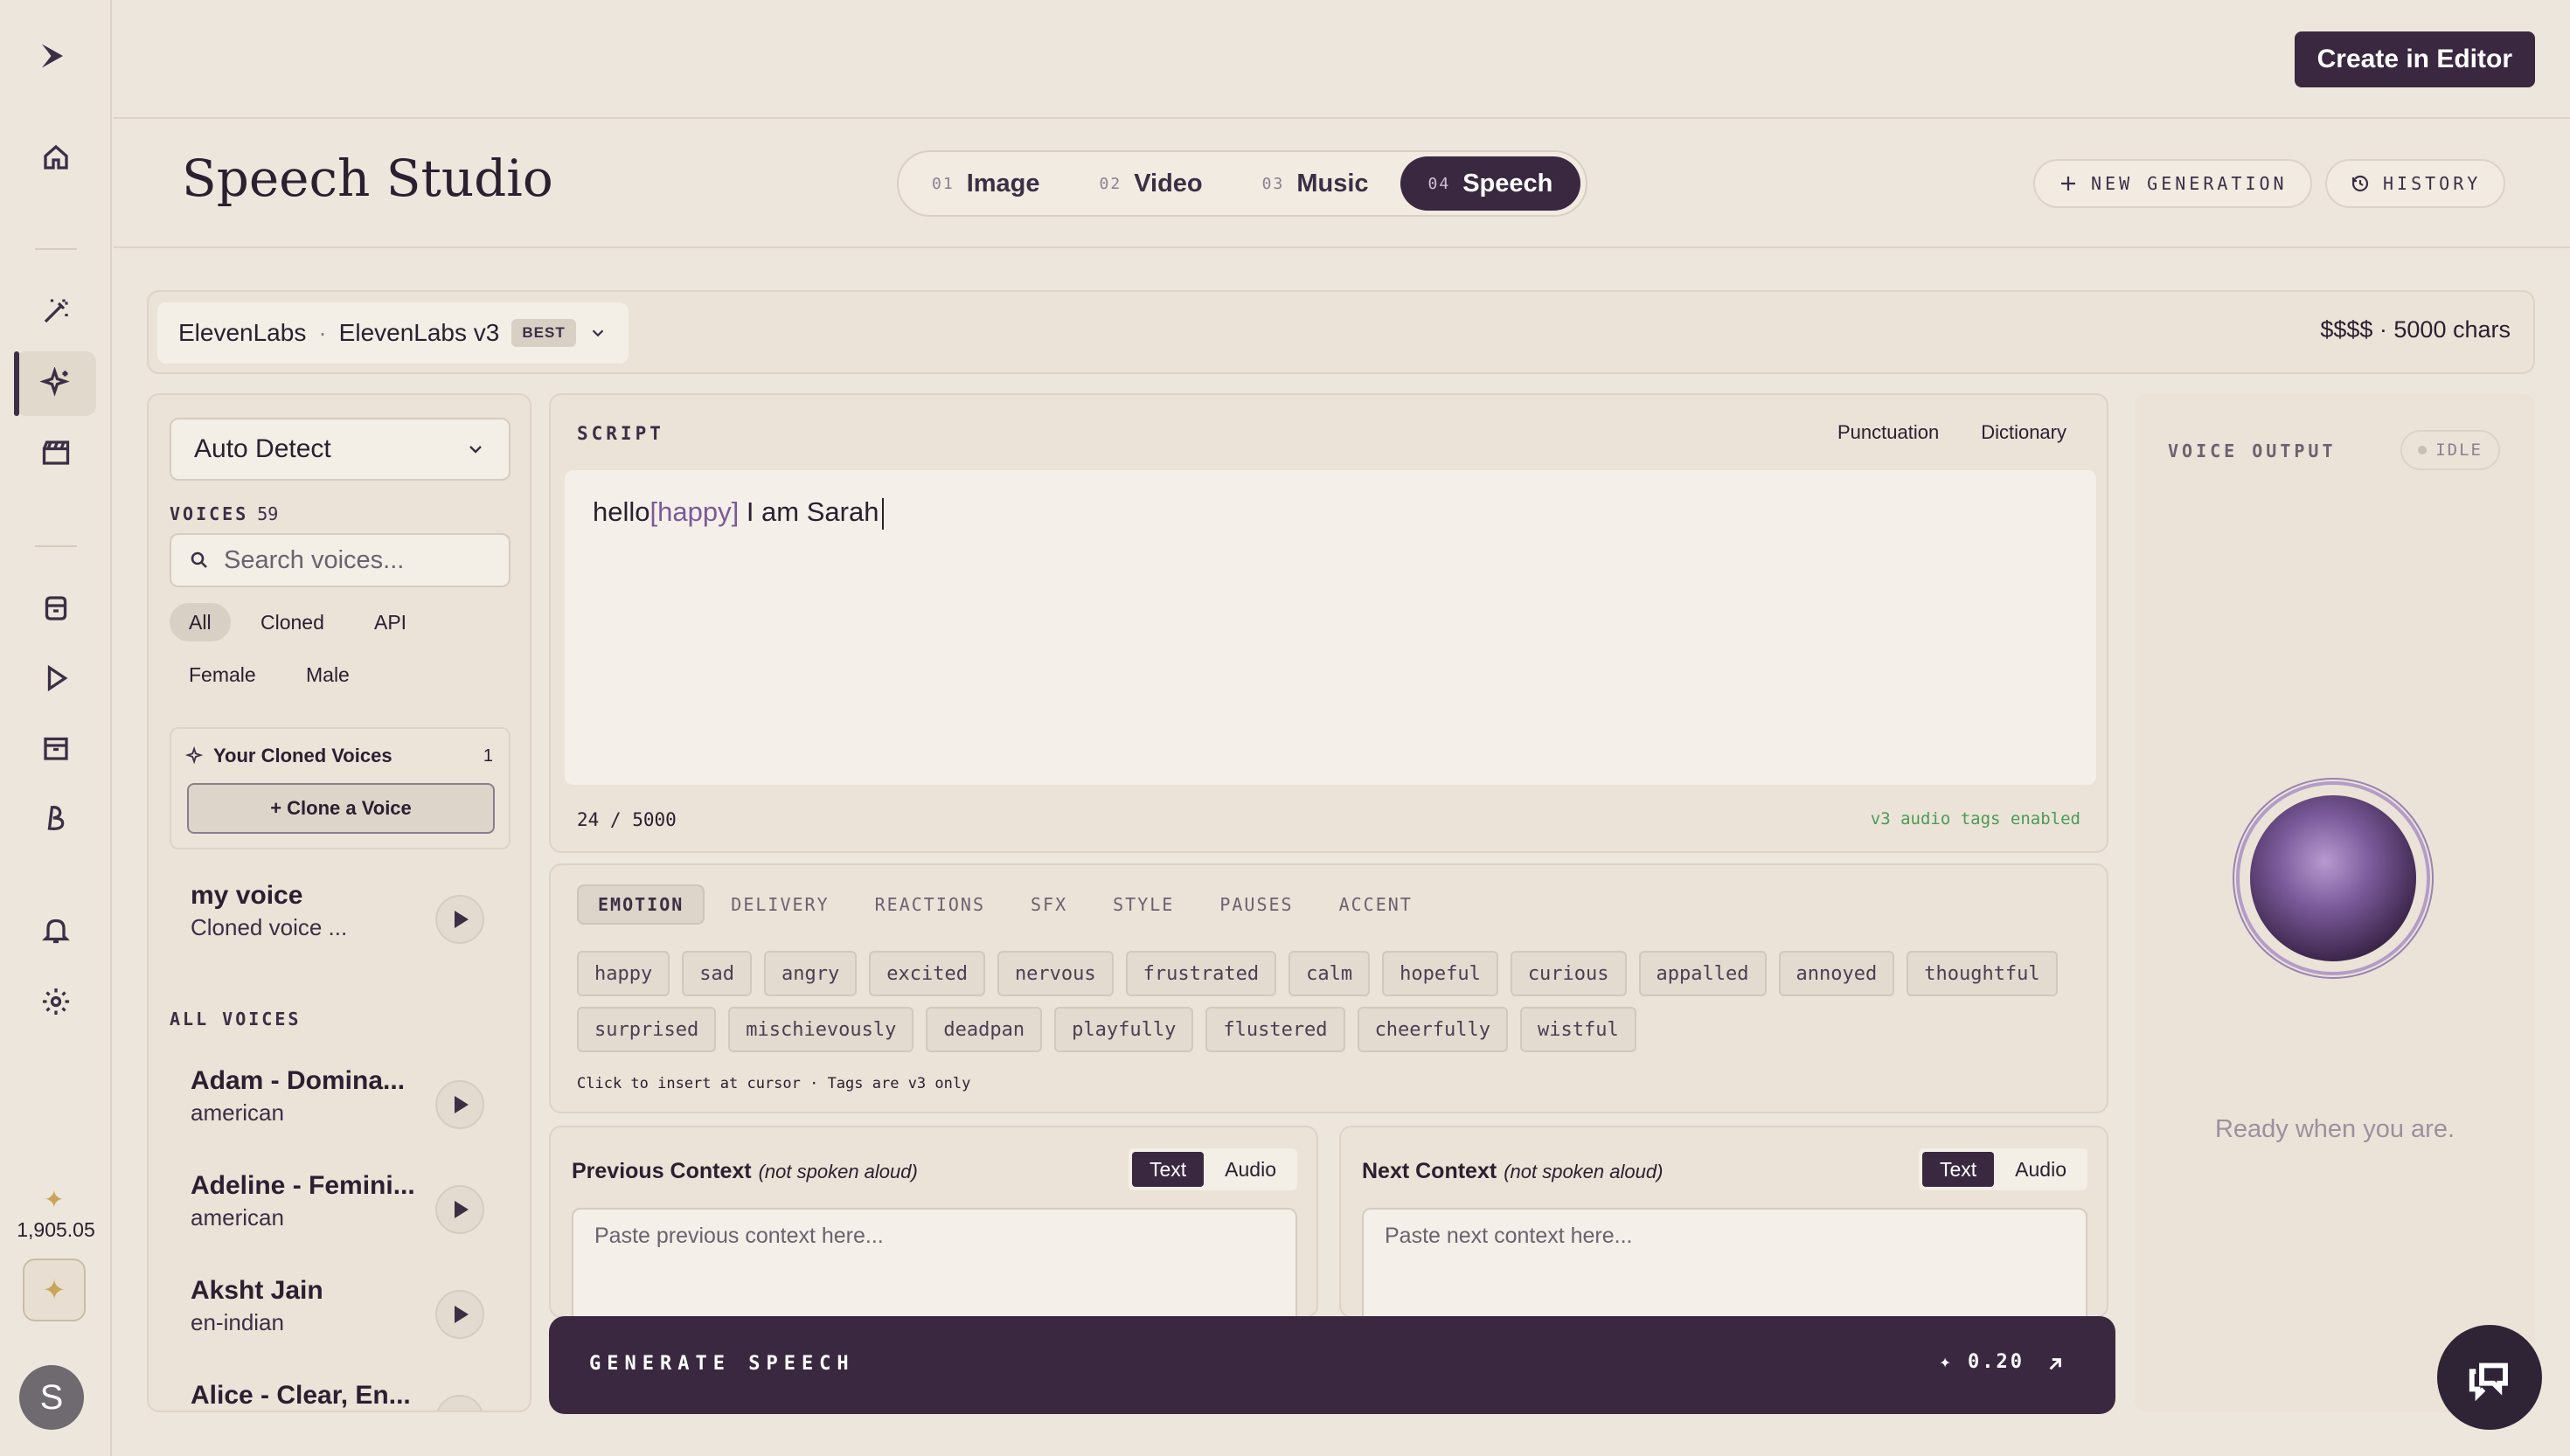 Image resolution: width=2570 pixels, height=1456 pixels. I want to click on tags-enabled-note: v3 audio tags enabled, so click(1975, 819).